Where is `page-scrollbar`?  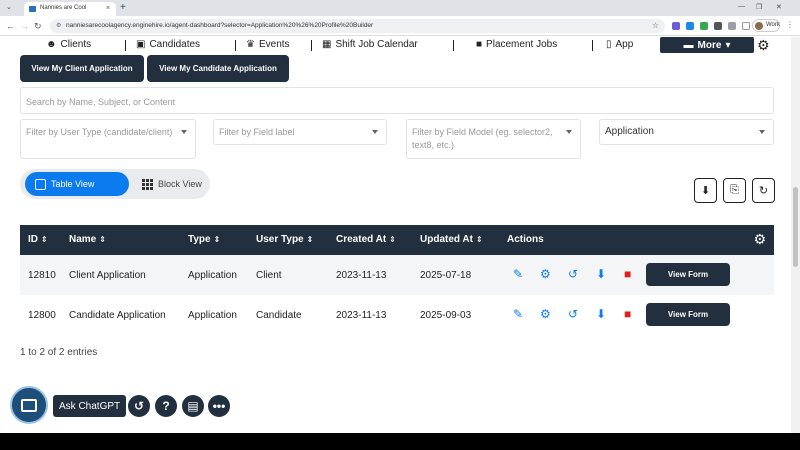 page-scrollbar is located at coordinates (795, 235).